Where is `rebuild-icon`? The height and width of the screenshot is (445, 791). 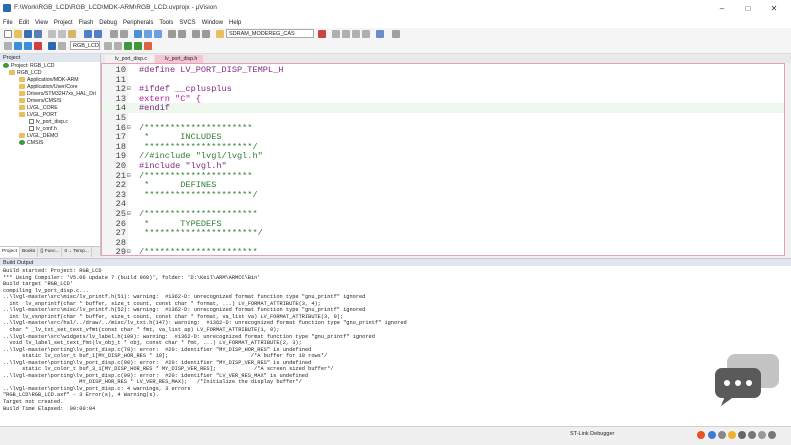
rebuild-icon is located at coordinates (28, 46).